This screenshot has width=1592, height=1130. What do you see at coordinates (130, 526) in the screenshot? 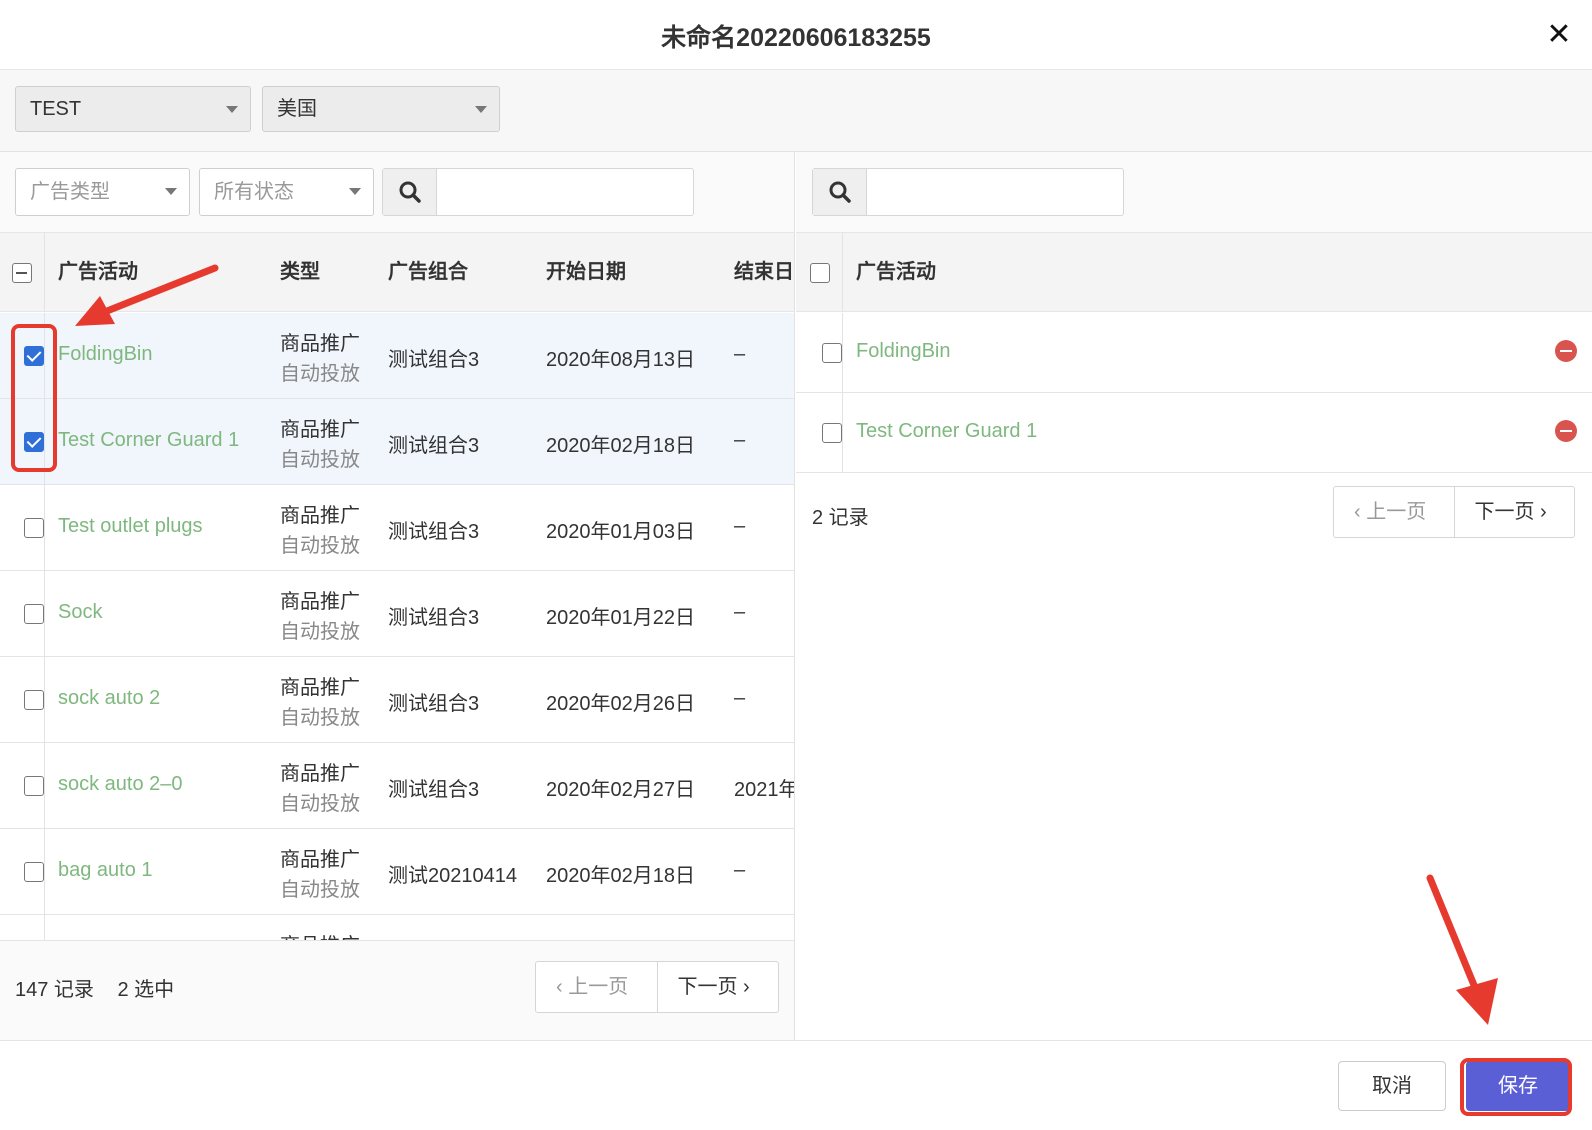
I see `campaign-link: Test outlet plugs` at bounding box center [130, 526].